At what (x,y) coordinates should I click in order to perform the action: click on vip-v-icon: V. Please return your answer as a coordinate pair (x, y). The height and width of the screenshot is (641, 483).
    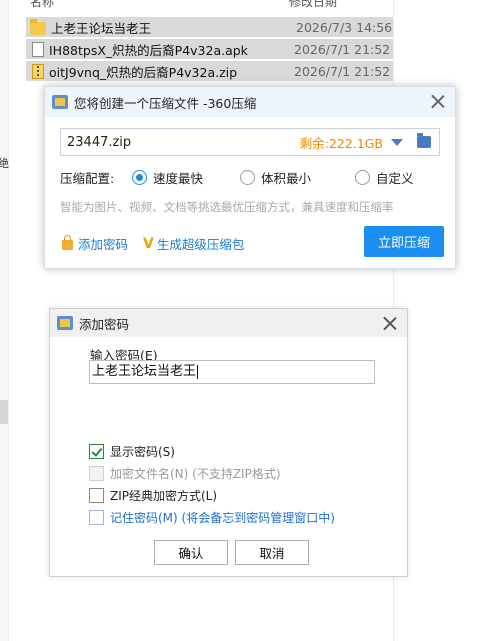
    Looking at the image, I should click on (148, 243).